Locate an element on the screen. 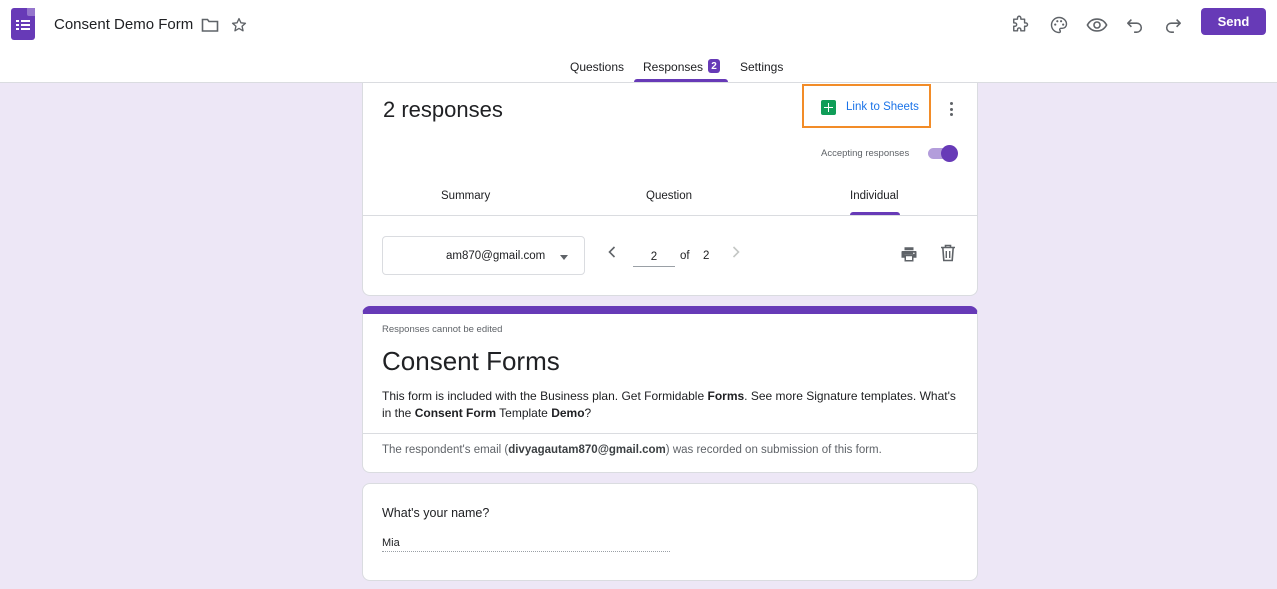 This screenshot has width=1277, height=589. undo-icon is located at coordinates (1135, 25).